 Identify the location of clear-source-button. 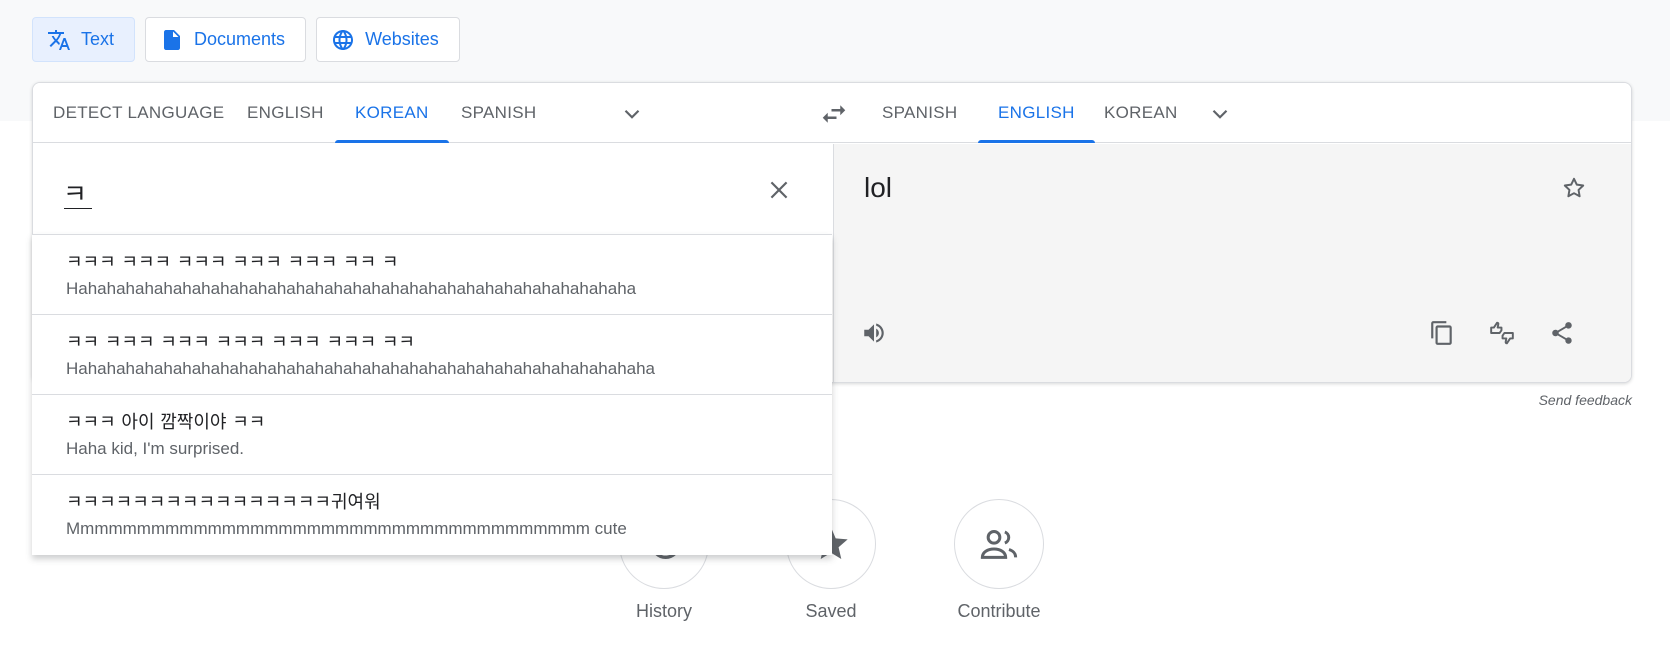
(779, 190).